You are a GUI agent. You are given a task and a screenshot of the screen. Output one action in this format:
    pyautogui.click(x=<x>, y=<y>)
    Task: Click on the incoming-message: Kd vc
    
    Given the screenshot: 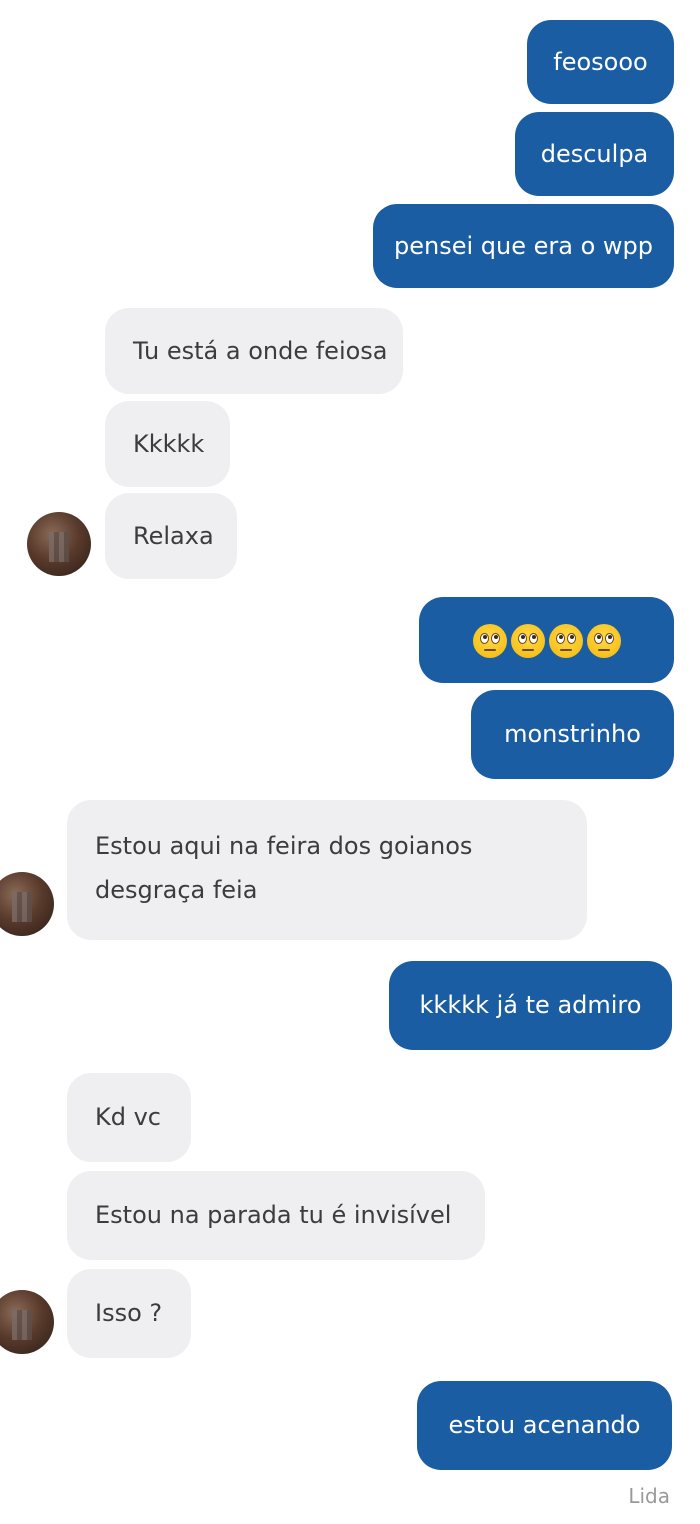 What is the action you would take?
    pyautogui.click(x=129, y=1117)
    